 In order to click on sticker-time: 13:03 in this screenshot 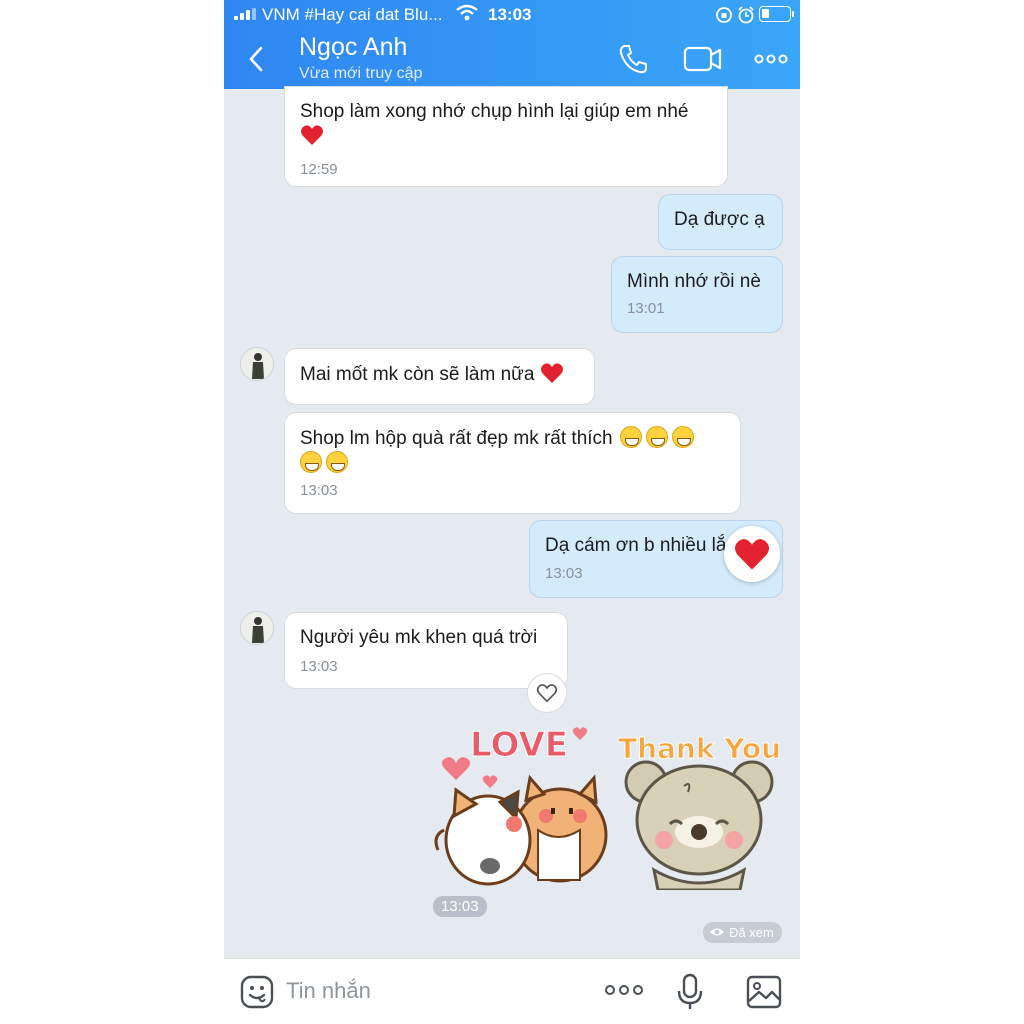, I will do `click(460, 906)`.